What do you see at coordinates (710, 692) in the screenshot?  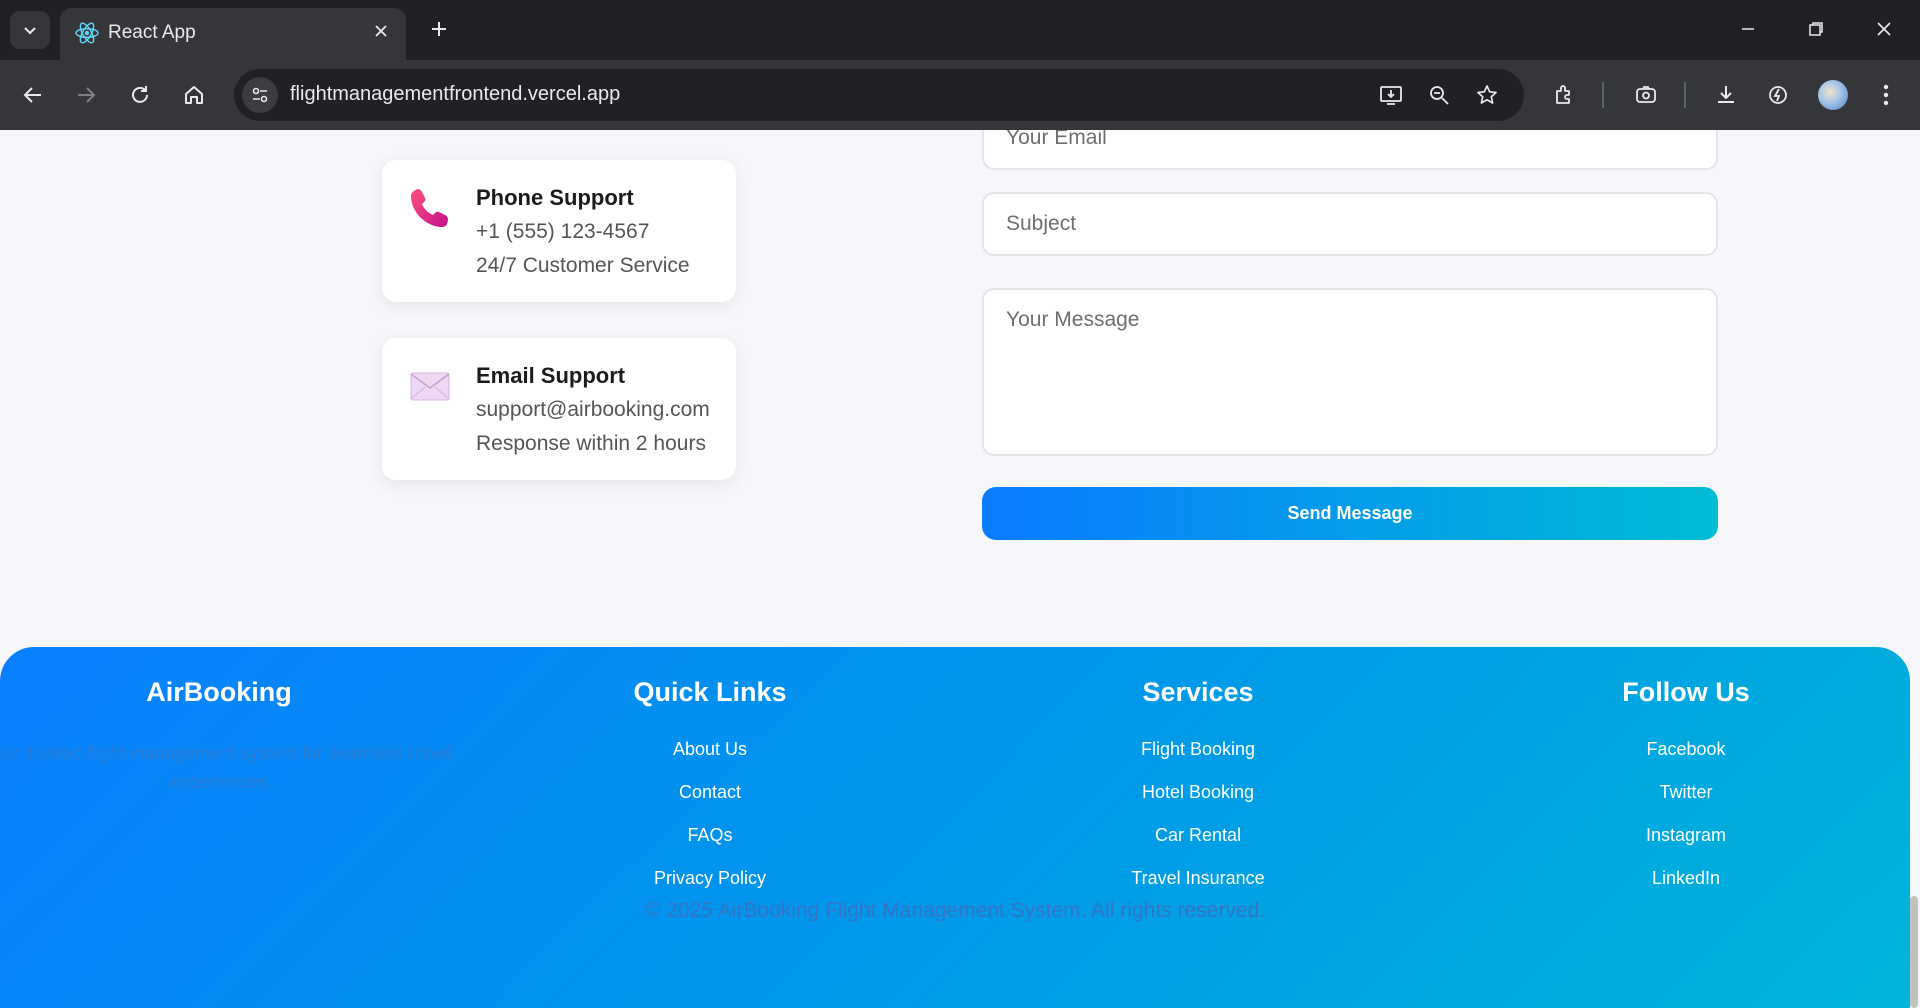 I see `footer-column-title: Quick Links` at bounding box center [710, 692].